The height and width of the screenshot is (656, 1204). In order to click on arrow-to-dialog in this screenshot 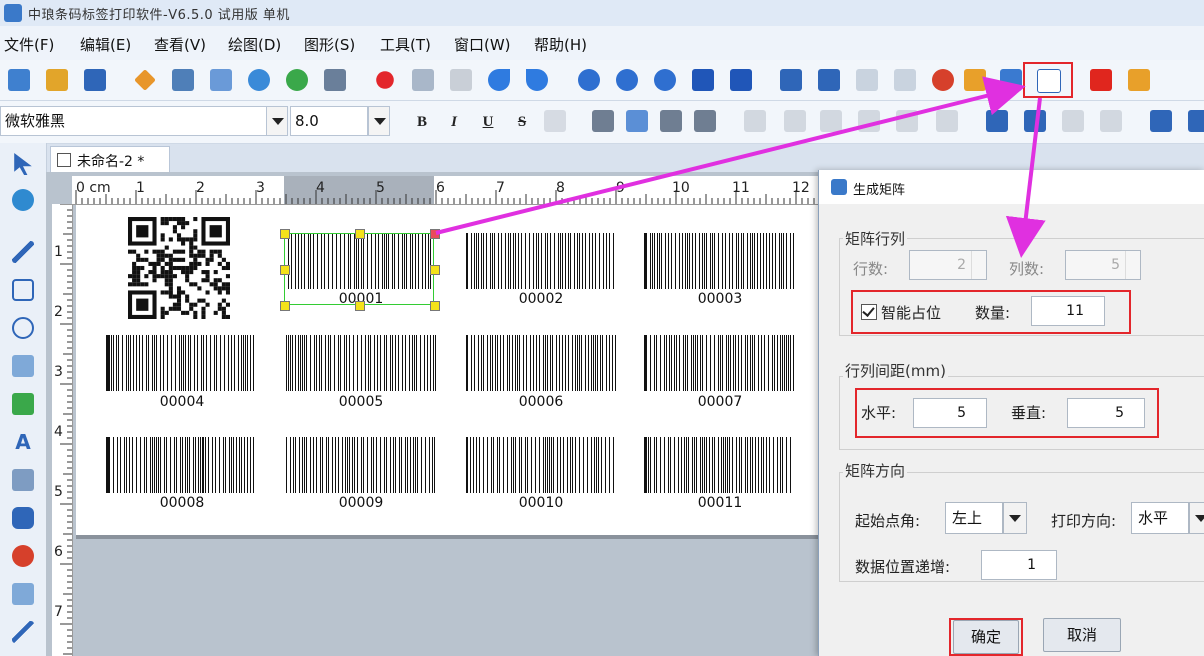, I will do `click(1025, 177)`.